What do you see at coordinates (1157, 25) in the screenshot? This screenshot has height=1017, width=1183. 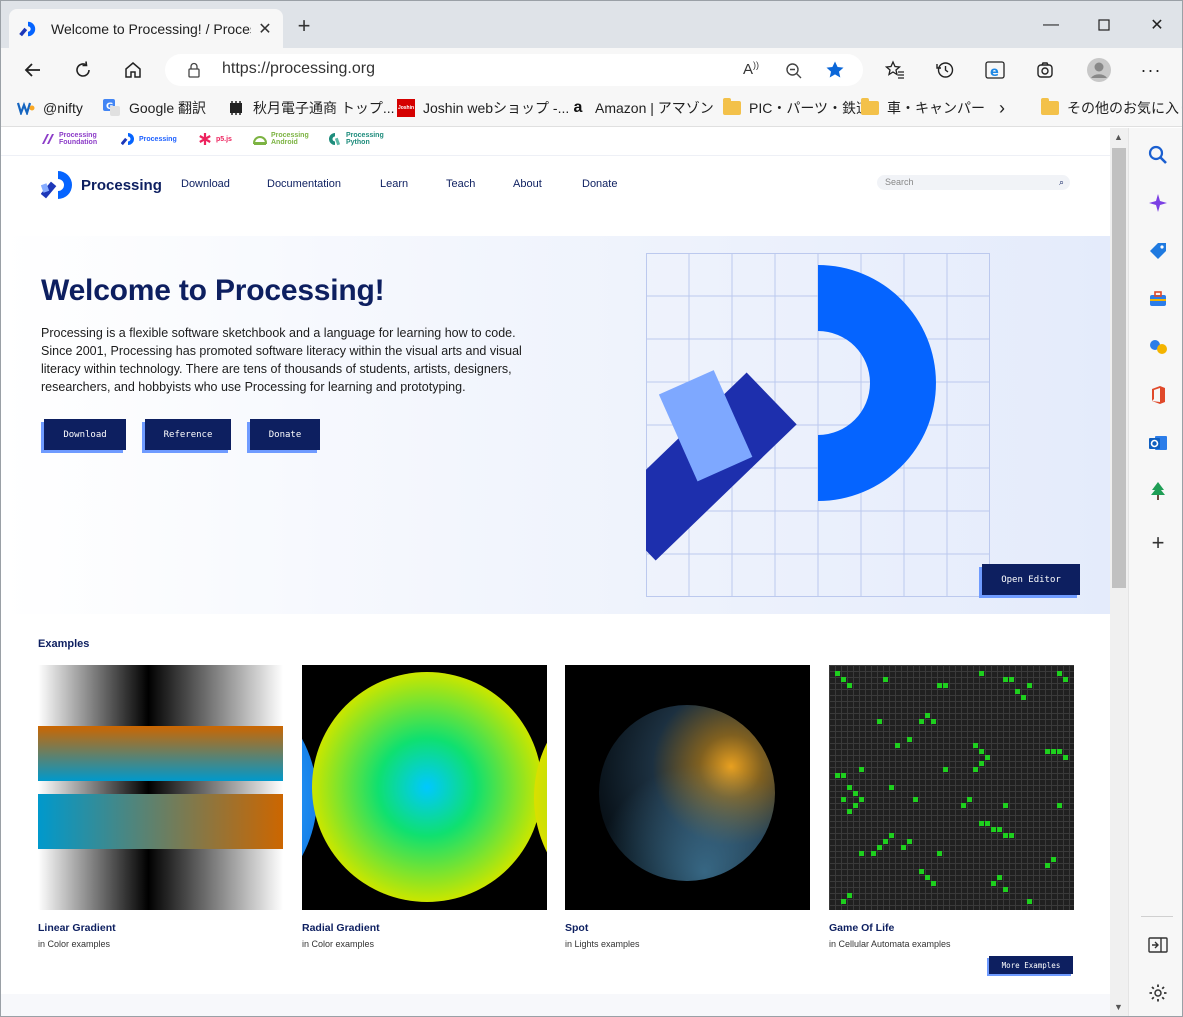 I see `close-window-icon: ✕` at bounding box center [1157, 25].